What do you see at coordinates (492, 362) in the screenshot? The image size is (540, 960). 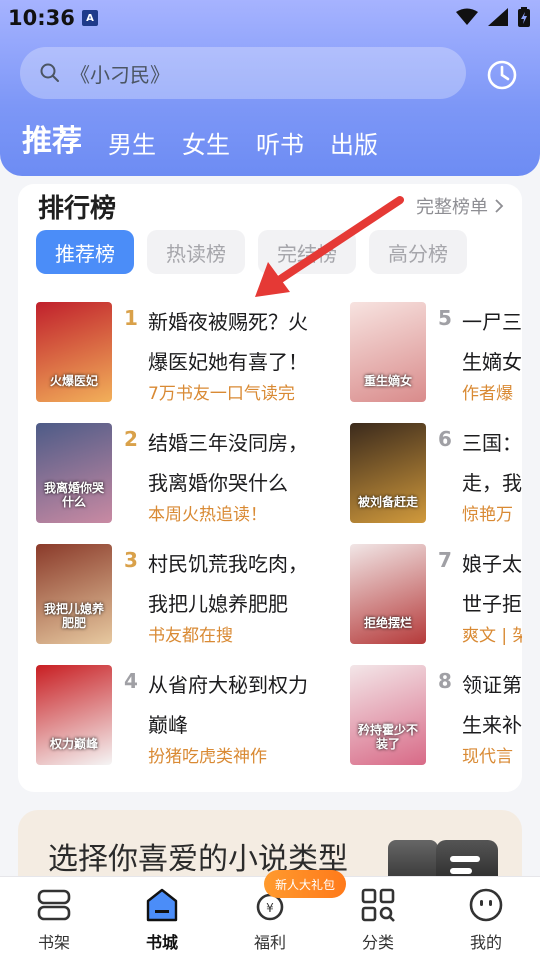 I see `book-title-line: 生嫡女` at bounding box center [492, 362].